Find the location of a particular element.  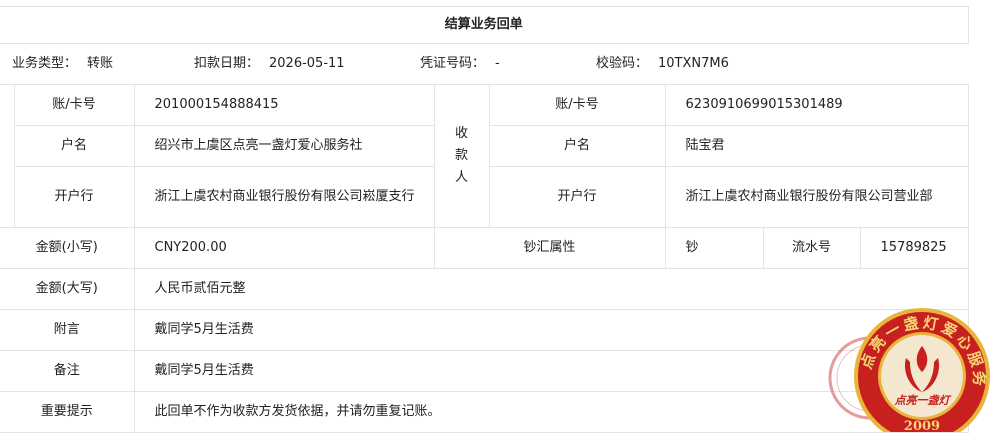

payee-side-char: 人 is located at coordinates (461, 177).